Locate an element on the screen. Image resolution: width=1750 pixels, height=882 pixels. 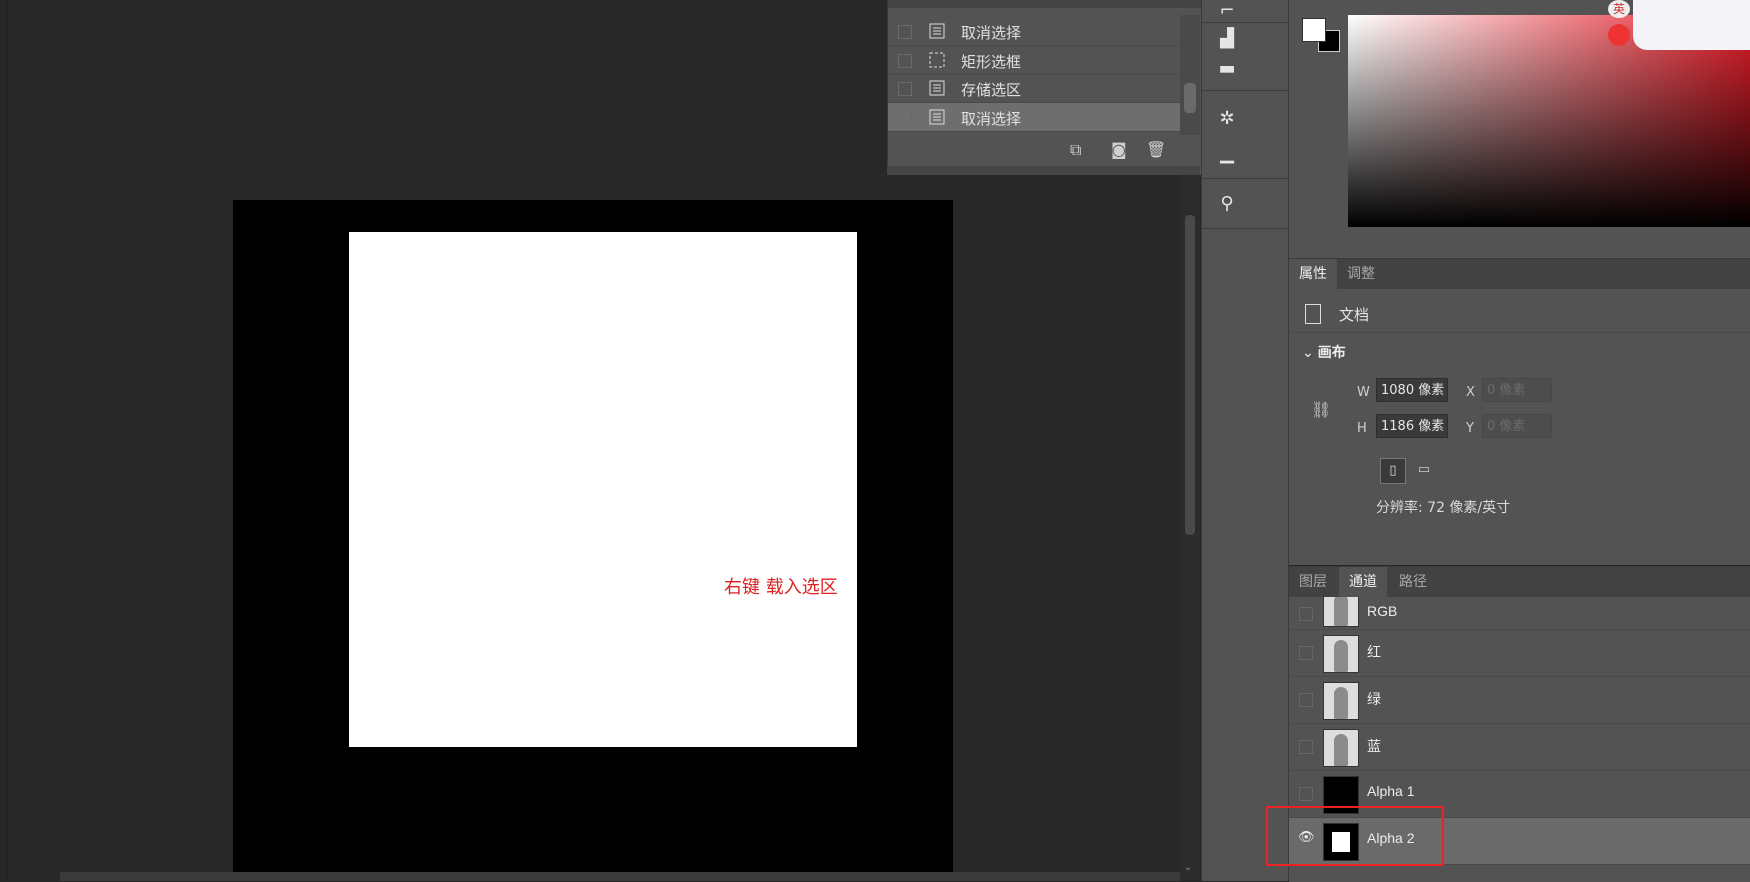
document-label: 文档 is located at coordinates (1354, 315).